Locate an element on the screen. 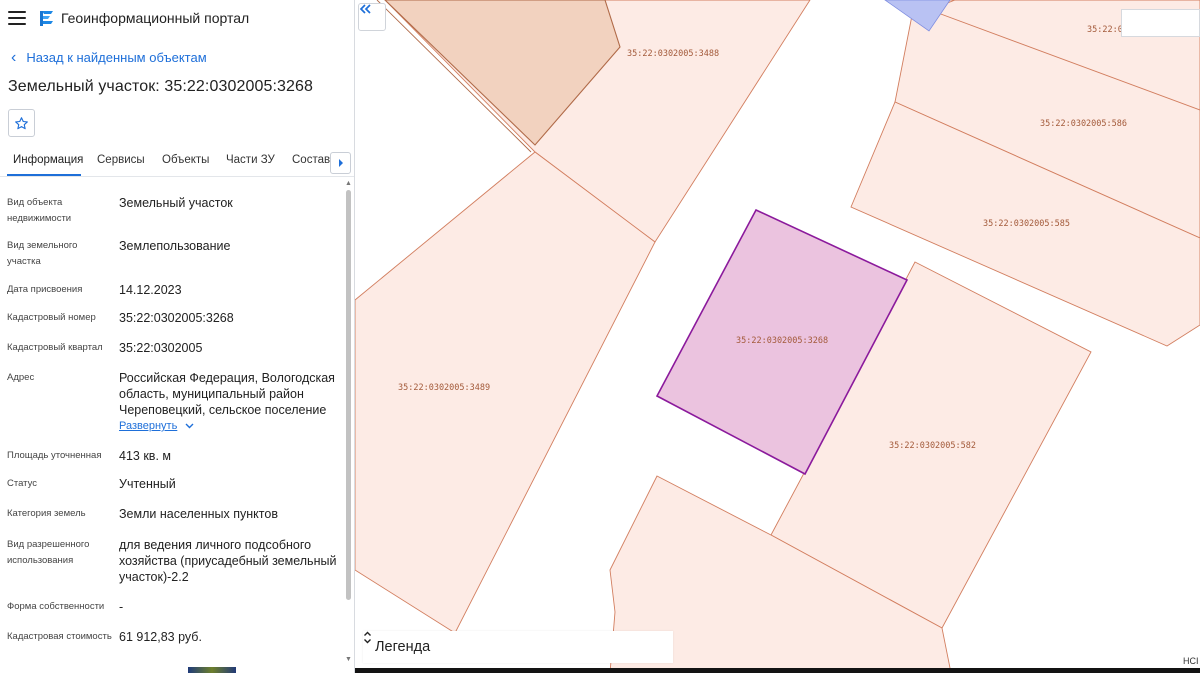 The height and width of the screenshot is (673, 1200). portal-logo-icon is located at coordinates (46, 18).